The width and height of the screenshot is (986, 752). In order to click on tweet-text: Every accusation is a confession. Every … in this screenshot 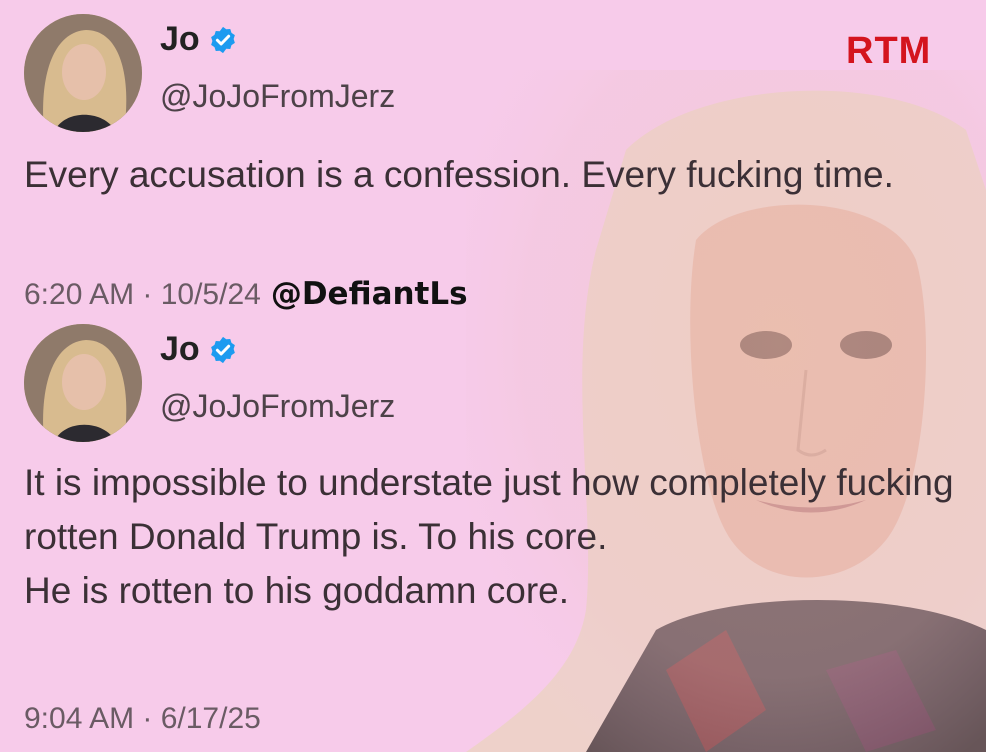, I will do `click(459, 174)`.